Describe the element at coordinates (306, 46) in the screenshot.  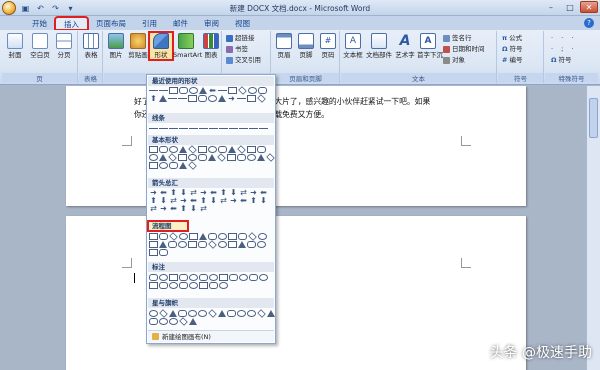
I see `footer-button: 页脚` at that location.